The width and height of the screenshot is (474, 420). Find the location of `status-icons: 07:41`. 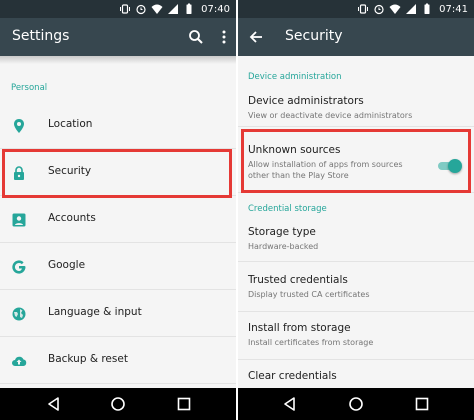

status-icons: 07:41 is located at coordinates (412, 9).